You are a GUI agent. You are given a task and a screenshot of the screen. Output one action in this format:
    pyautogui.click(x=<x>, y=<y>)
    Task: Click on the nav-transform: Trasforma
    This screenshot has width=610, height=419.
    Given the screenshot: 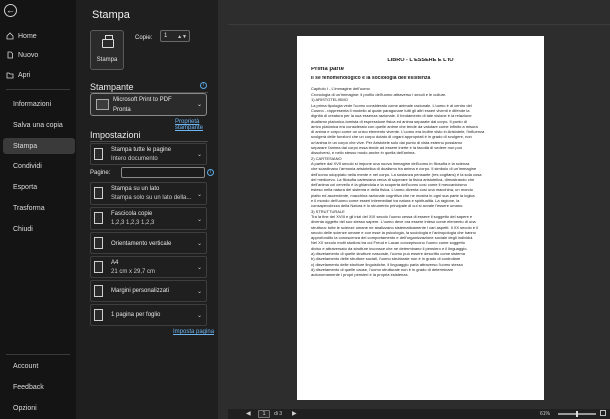 What is the action you would take?
    pyautogui.click(x=39, y=208)
    